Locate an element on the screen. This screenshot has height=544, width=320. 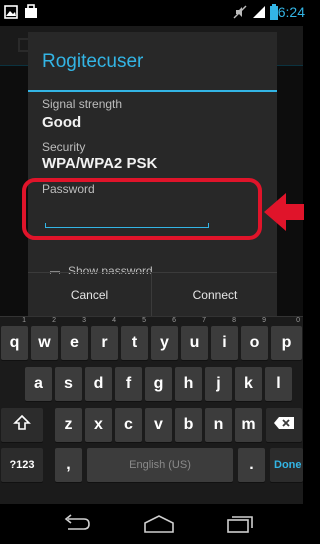
key-k: k is located at coordinates (248, 384).